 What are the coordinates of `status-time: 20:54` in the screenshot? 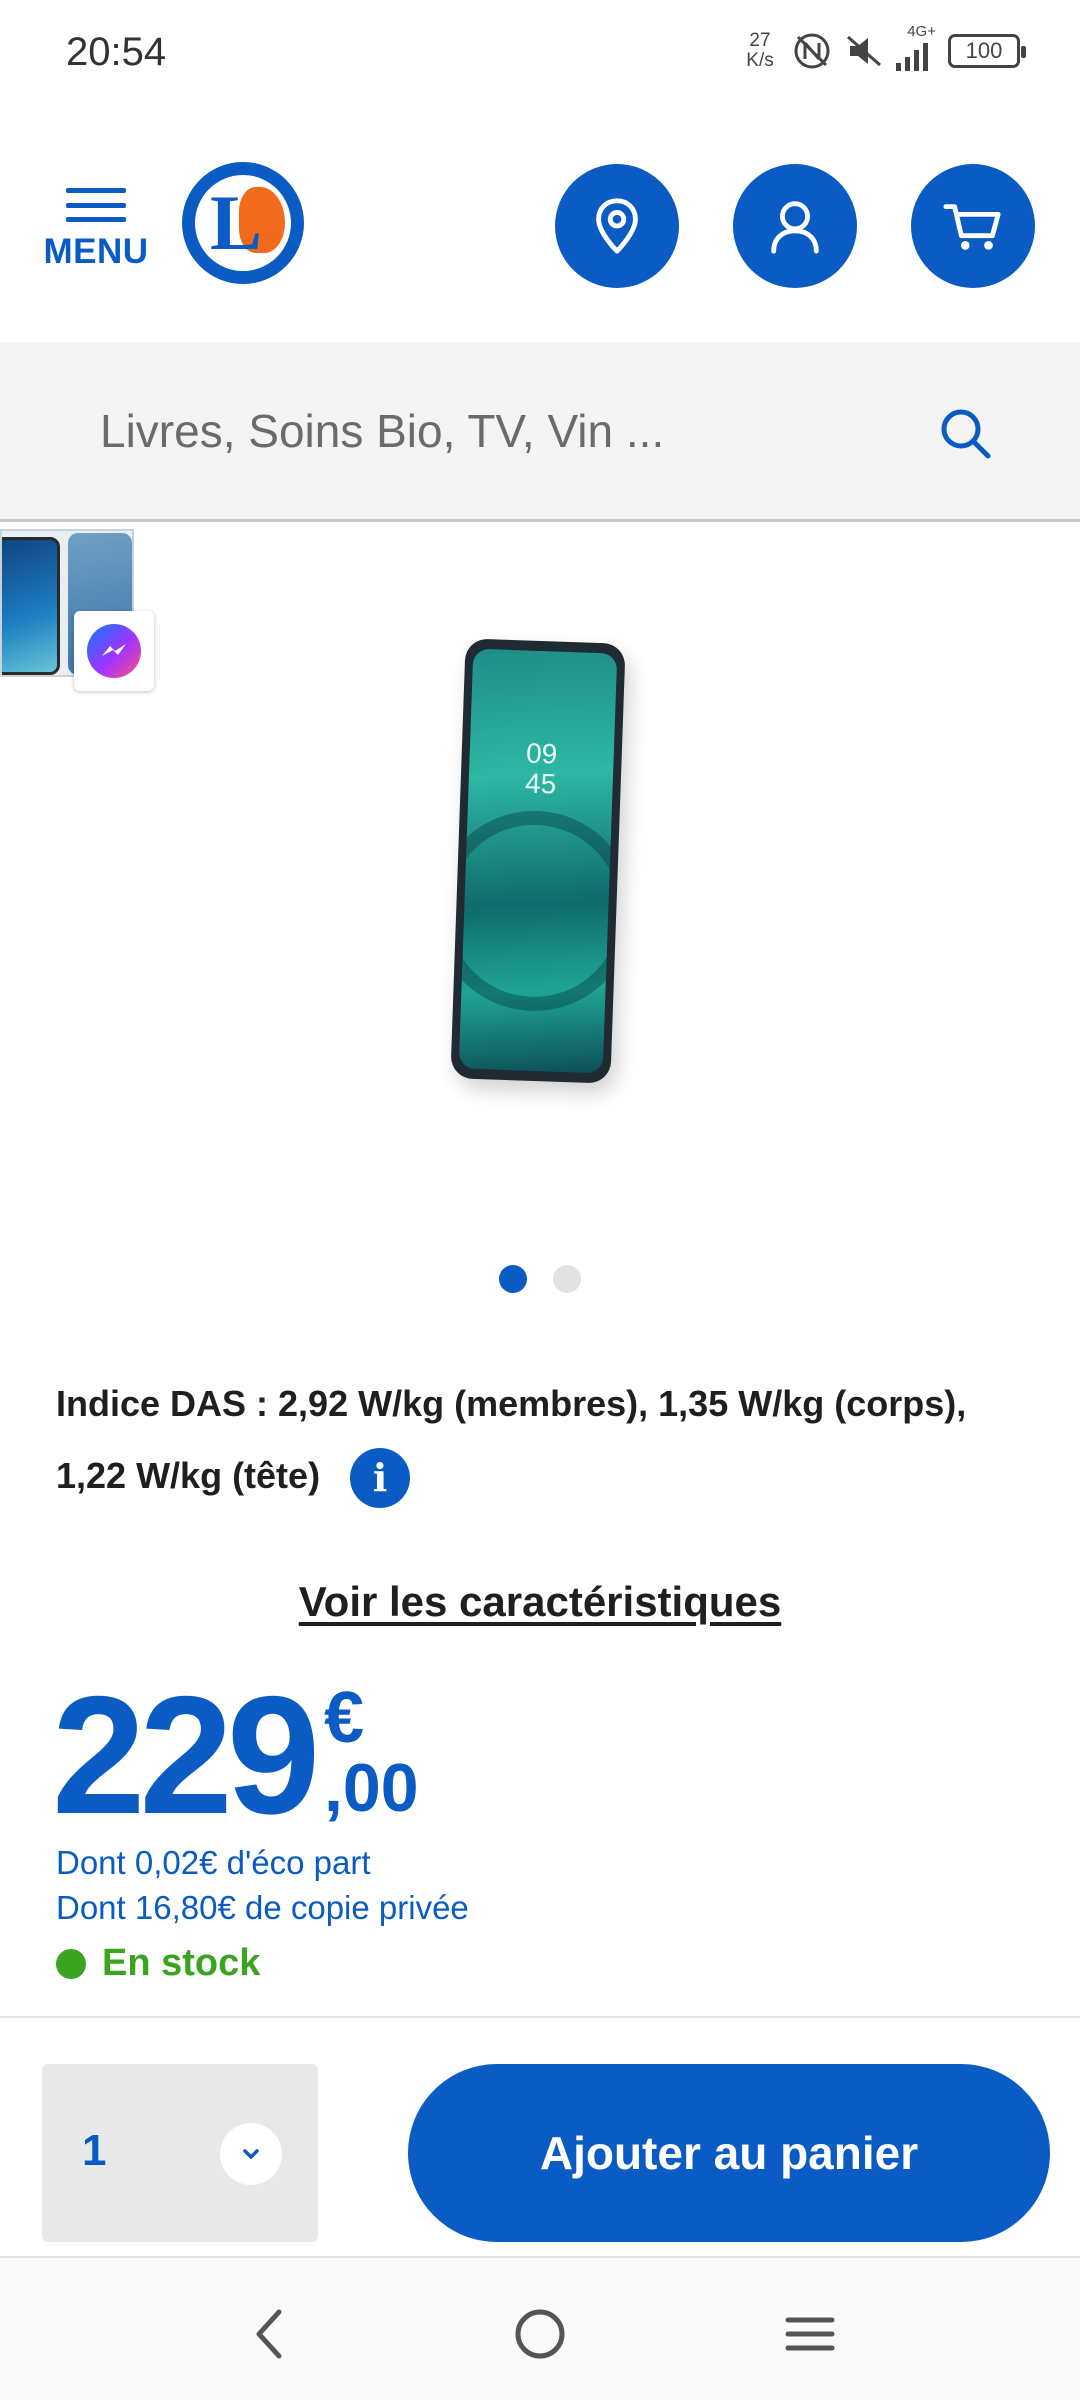 It's located at (116, 52).